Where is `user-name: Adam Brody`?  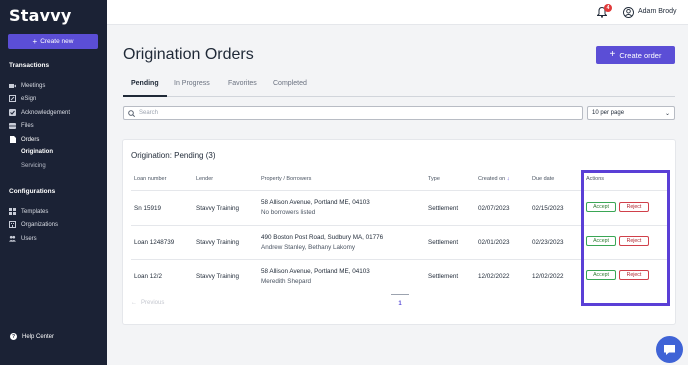
user-name: Adam Brody is located at coordinates (657, 11).